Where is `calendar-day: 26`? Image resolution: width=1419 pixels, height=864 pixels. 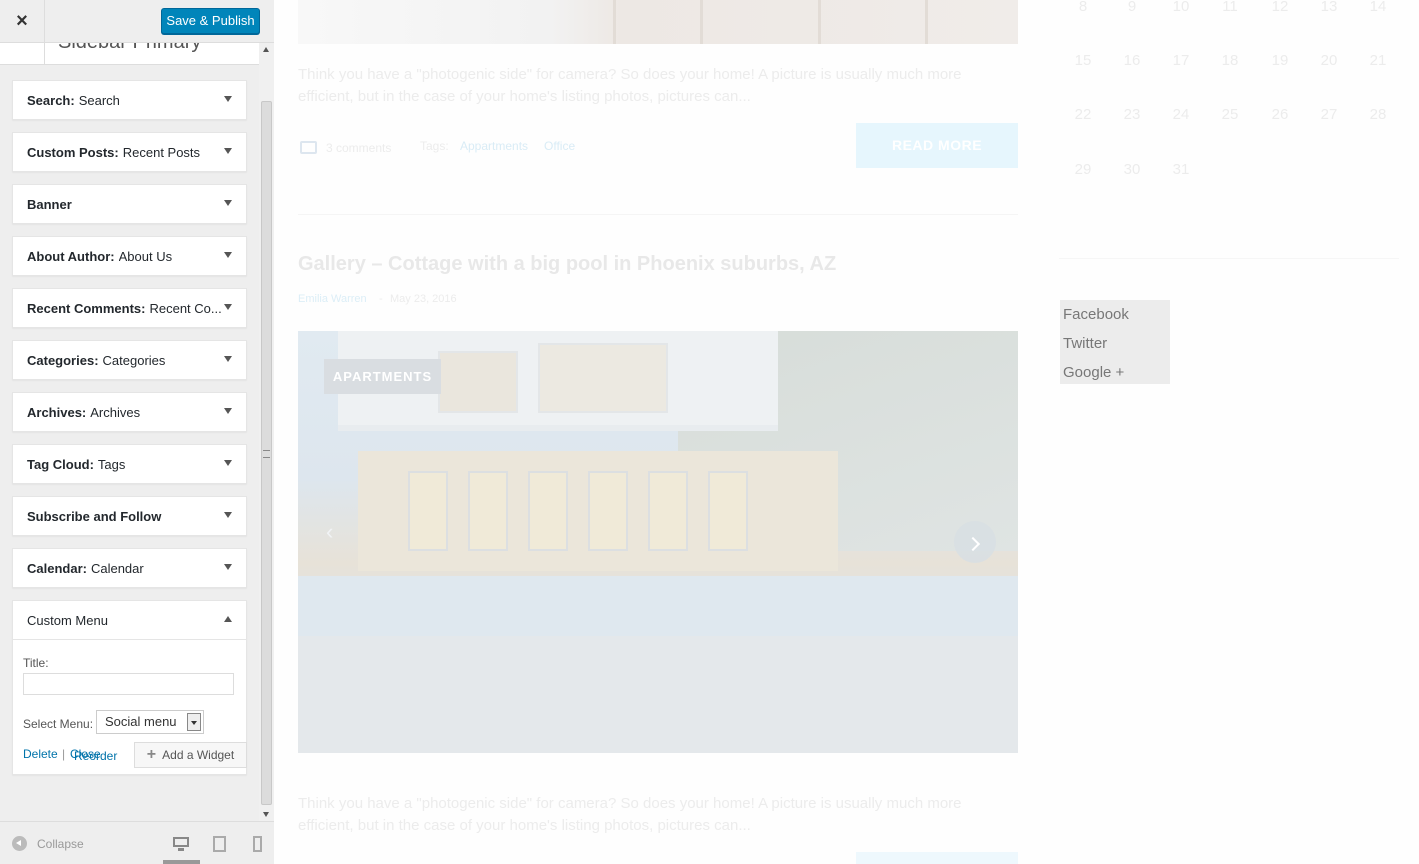
calendar-day: 26 is located at coordinates (1280, 115).